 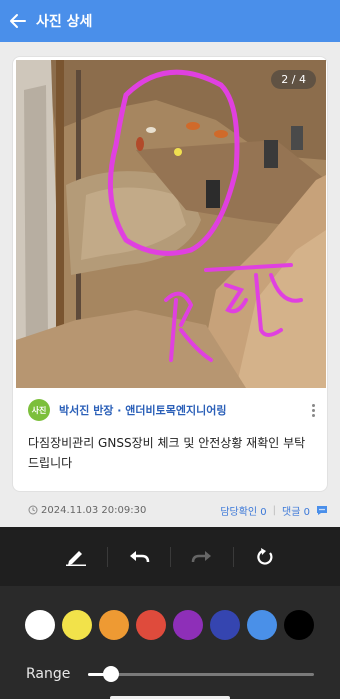 I want to click on pen-button, so click(x=76, y=557).